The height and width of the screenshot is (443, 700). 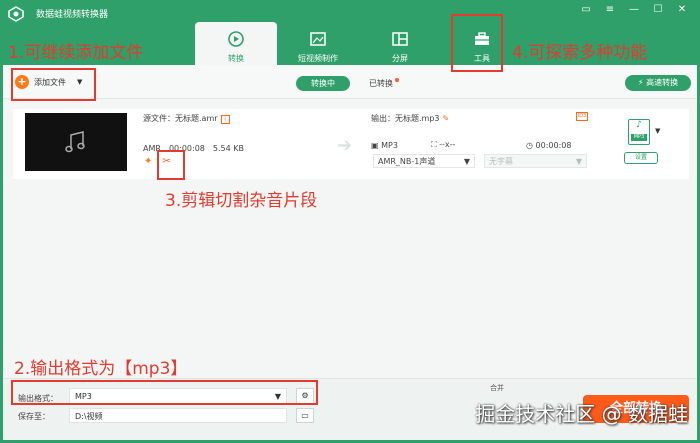 I want to click on short-video-icon, so click(x=318, y=39).